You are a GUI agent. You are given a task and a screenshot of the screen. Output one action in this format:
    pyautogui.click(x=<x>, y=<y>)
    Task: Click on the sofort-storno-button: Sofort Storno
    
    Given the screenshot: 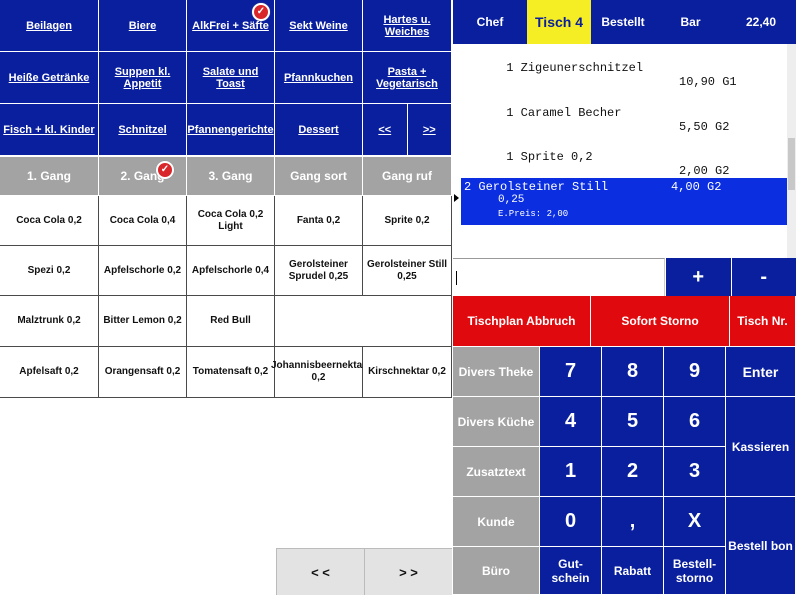 What is the action you would take?
    pyautogui.click(x=660, y=321)
    